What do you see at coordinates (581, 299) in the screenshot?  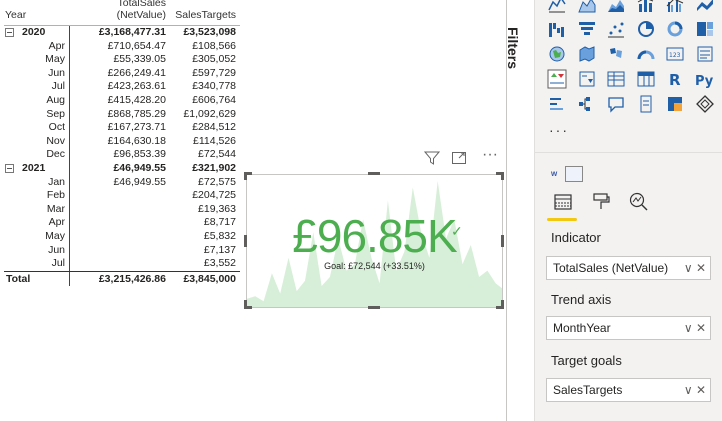 I see `trend-axis-label: Trend axis` at bounding box center [581, 299].